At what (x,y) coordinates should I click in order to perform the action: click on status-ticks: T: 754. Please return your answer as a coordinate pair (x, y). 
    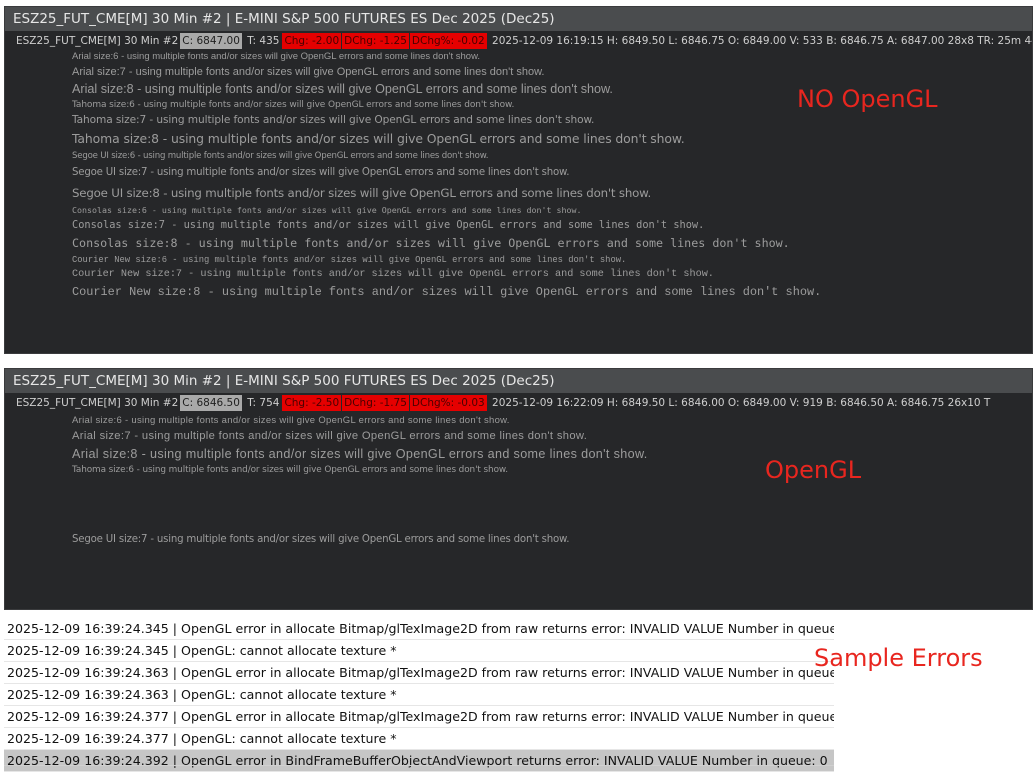
    Looking at the image, I should click on (263, 403).